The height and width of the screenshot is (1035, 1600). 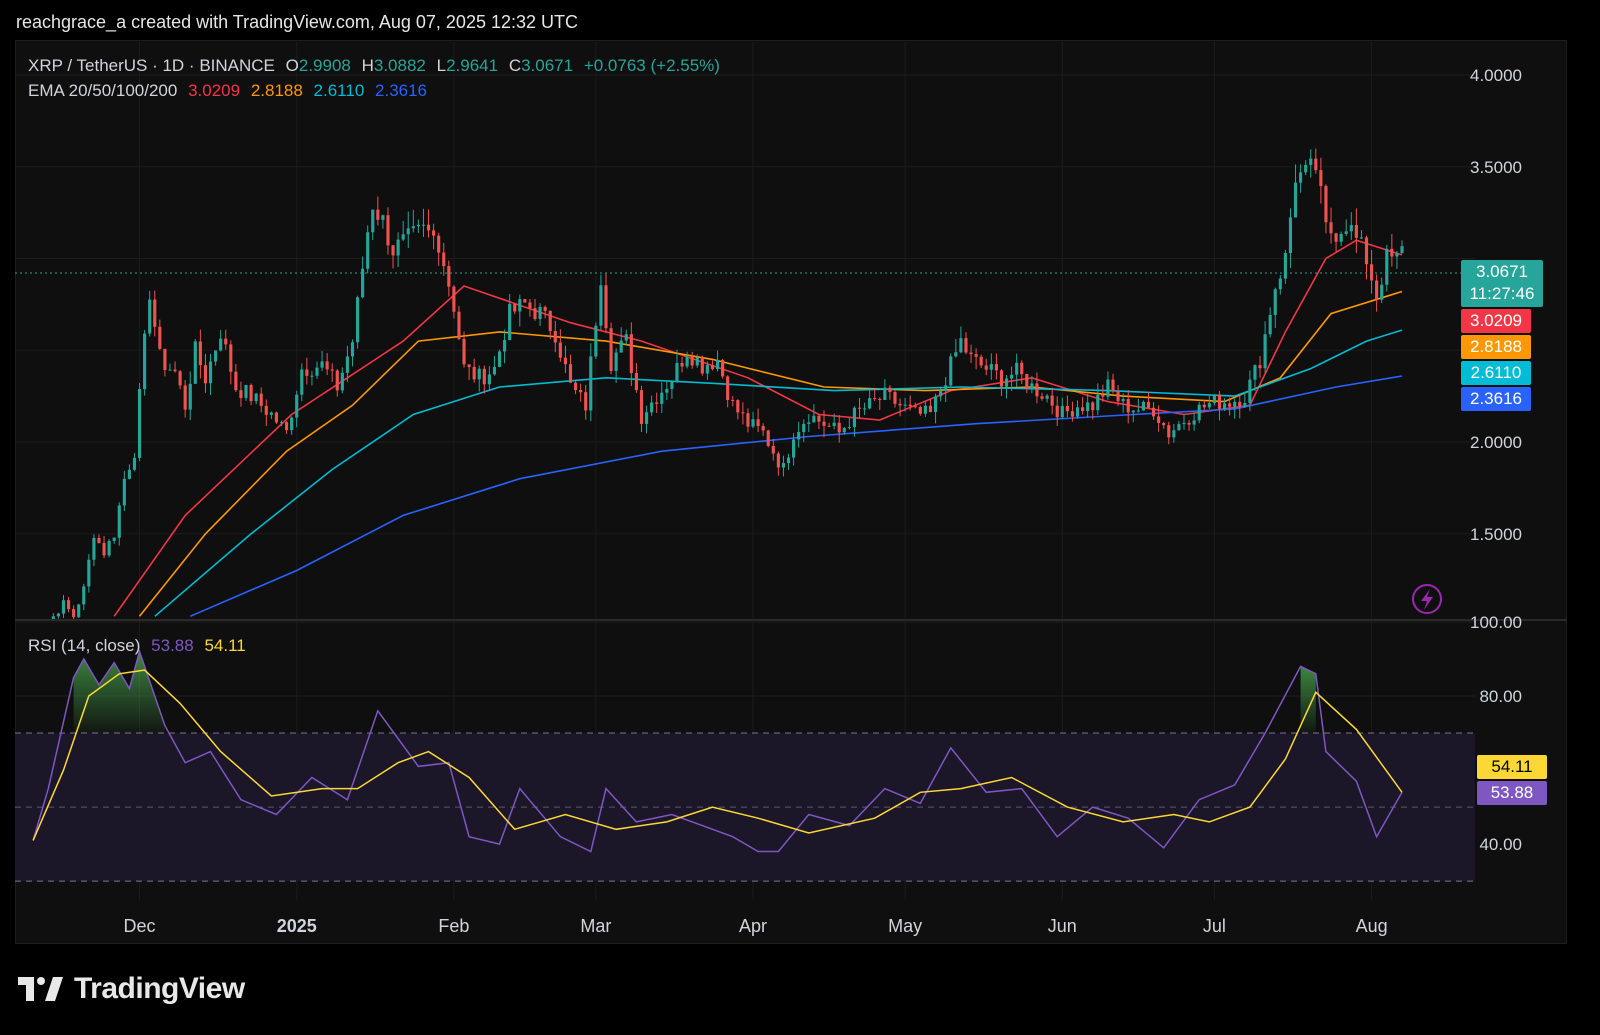 I want to click on low-value: 2.9641, so click(x=472, y=65).